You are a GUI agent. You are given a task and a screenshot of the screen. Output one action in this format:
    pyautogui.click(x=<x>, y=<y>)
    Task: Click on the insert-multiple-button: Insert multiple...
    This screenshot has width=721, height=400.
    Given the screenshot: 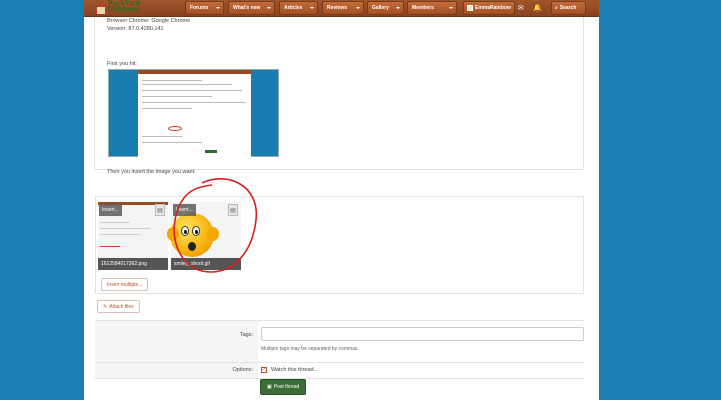 What is the action you would take?
    pyautogui.click(x=125, y=284)
    